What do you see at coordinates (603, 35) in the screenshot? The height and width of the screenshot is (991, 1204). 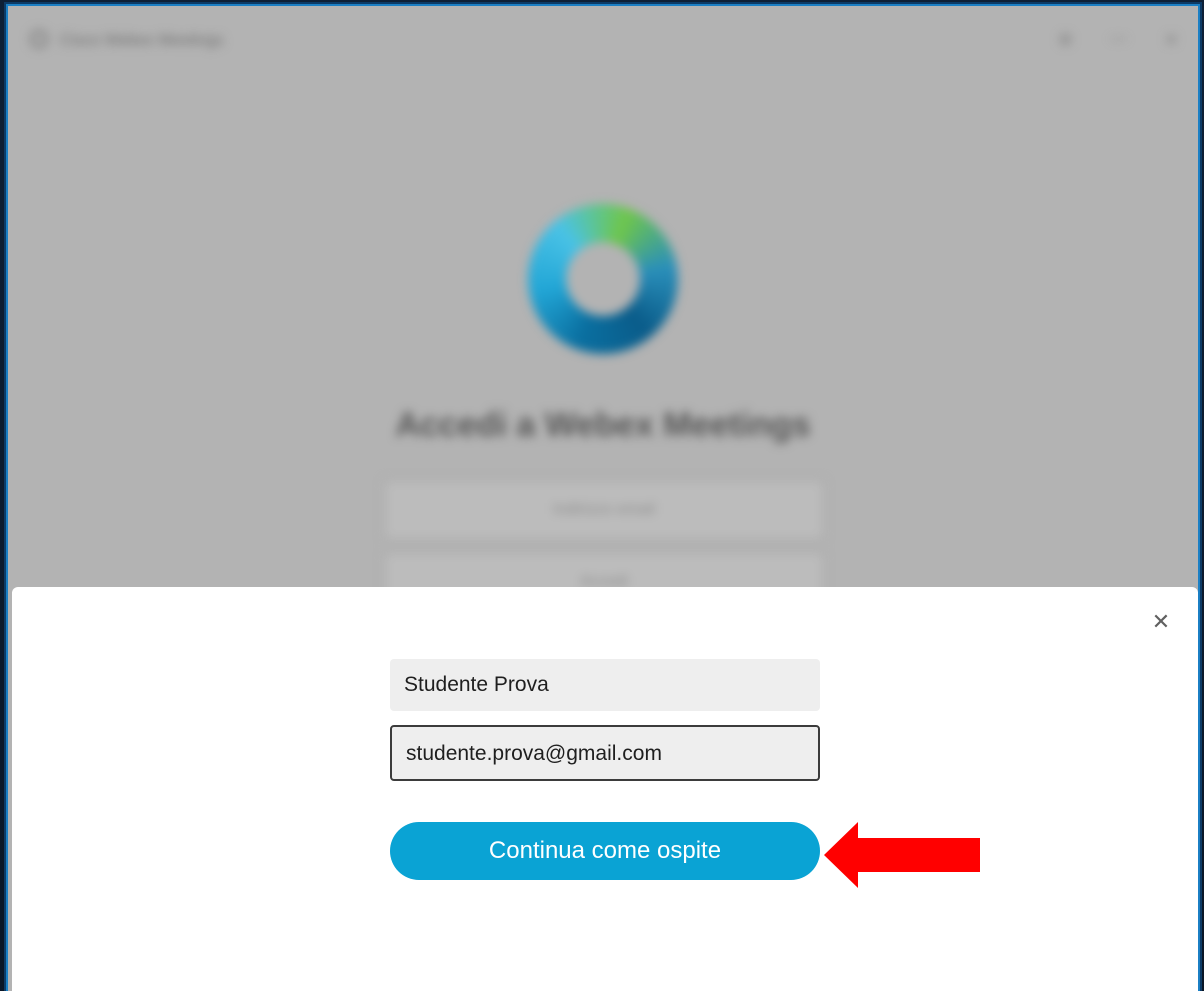 I see `title-bar: Cisco Webex Meetings ⚙ — ✕` at bounding box center [603, 35].